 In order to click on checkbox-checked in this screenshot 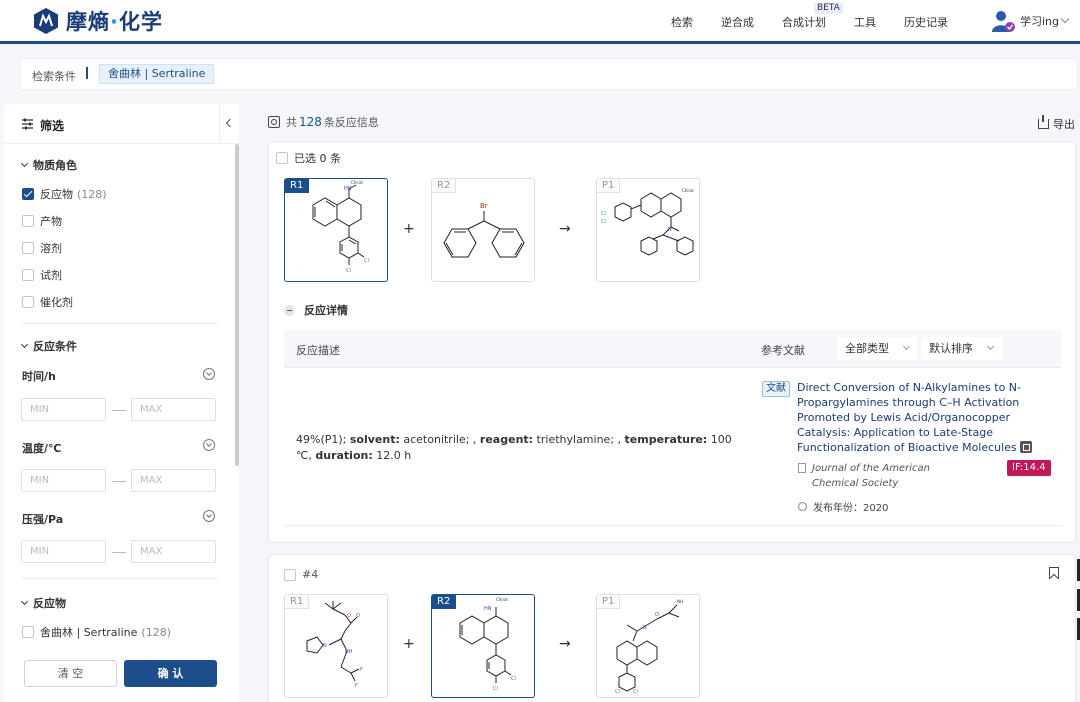, I will do `click(28, 194)`.